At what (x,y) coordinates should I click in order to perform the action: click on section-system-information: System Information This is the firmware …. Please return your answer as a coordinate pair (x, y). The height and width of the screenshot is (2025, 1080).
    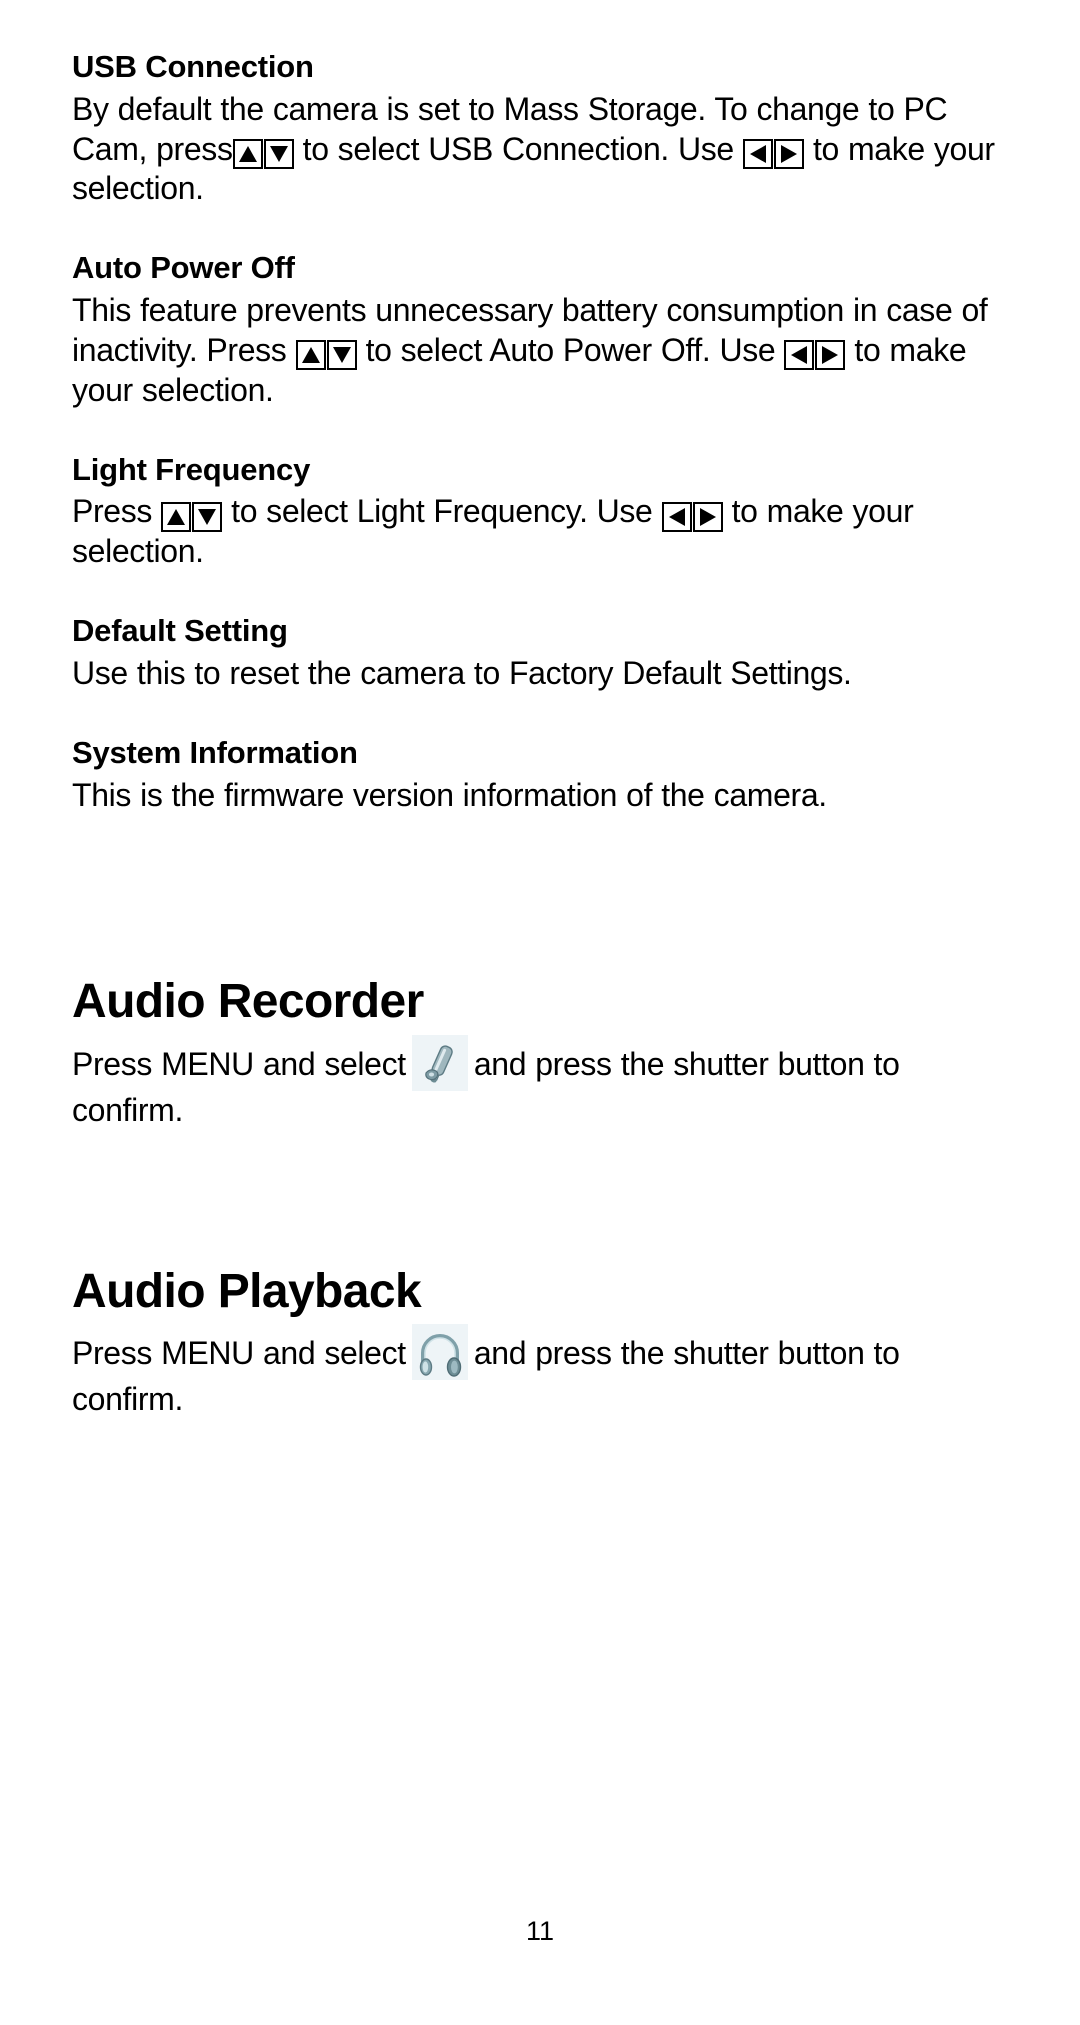
    Looking at the image, I should click on (540, 775).